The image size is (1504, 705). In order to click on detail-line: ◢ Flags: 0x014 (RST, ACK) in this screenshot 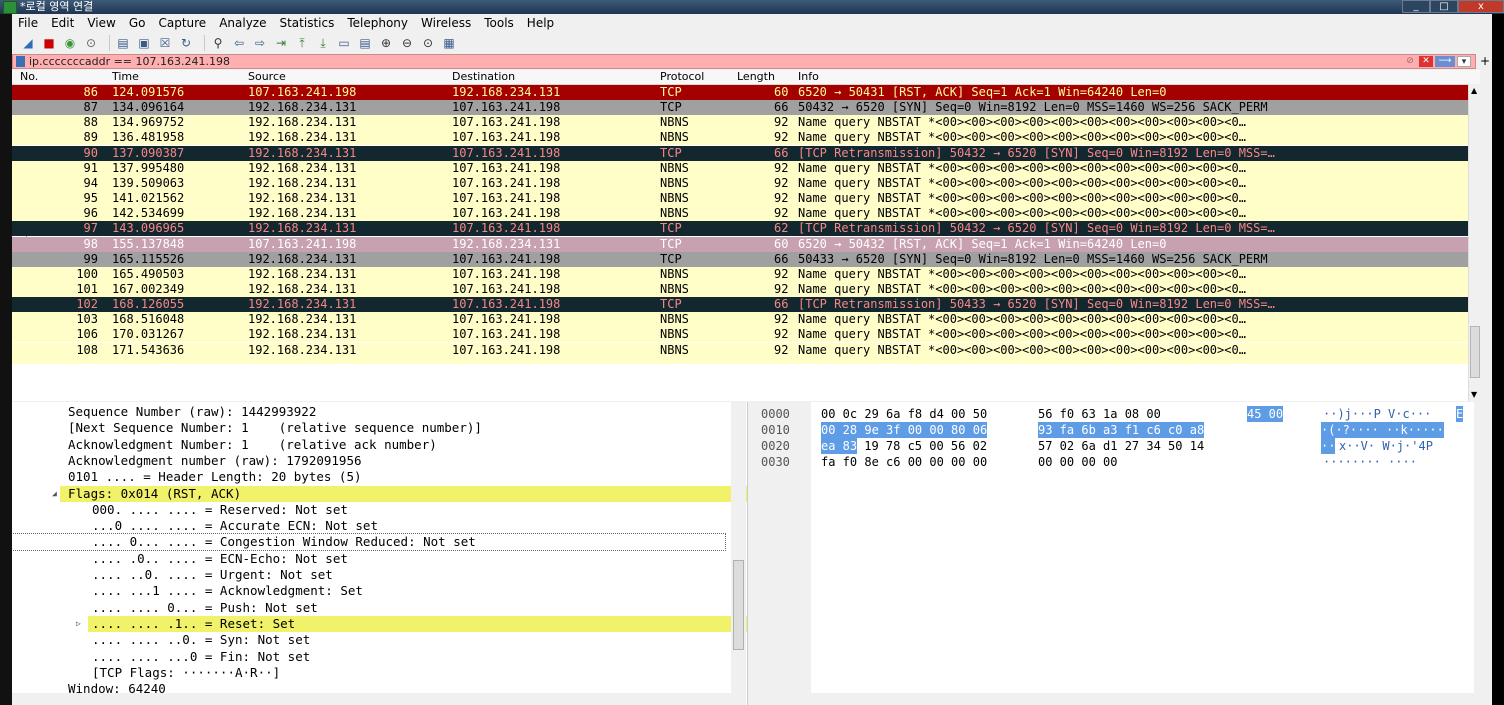, I will do `click(399, 493)`.